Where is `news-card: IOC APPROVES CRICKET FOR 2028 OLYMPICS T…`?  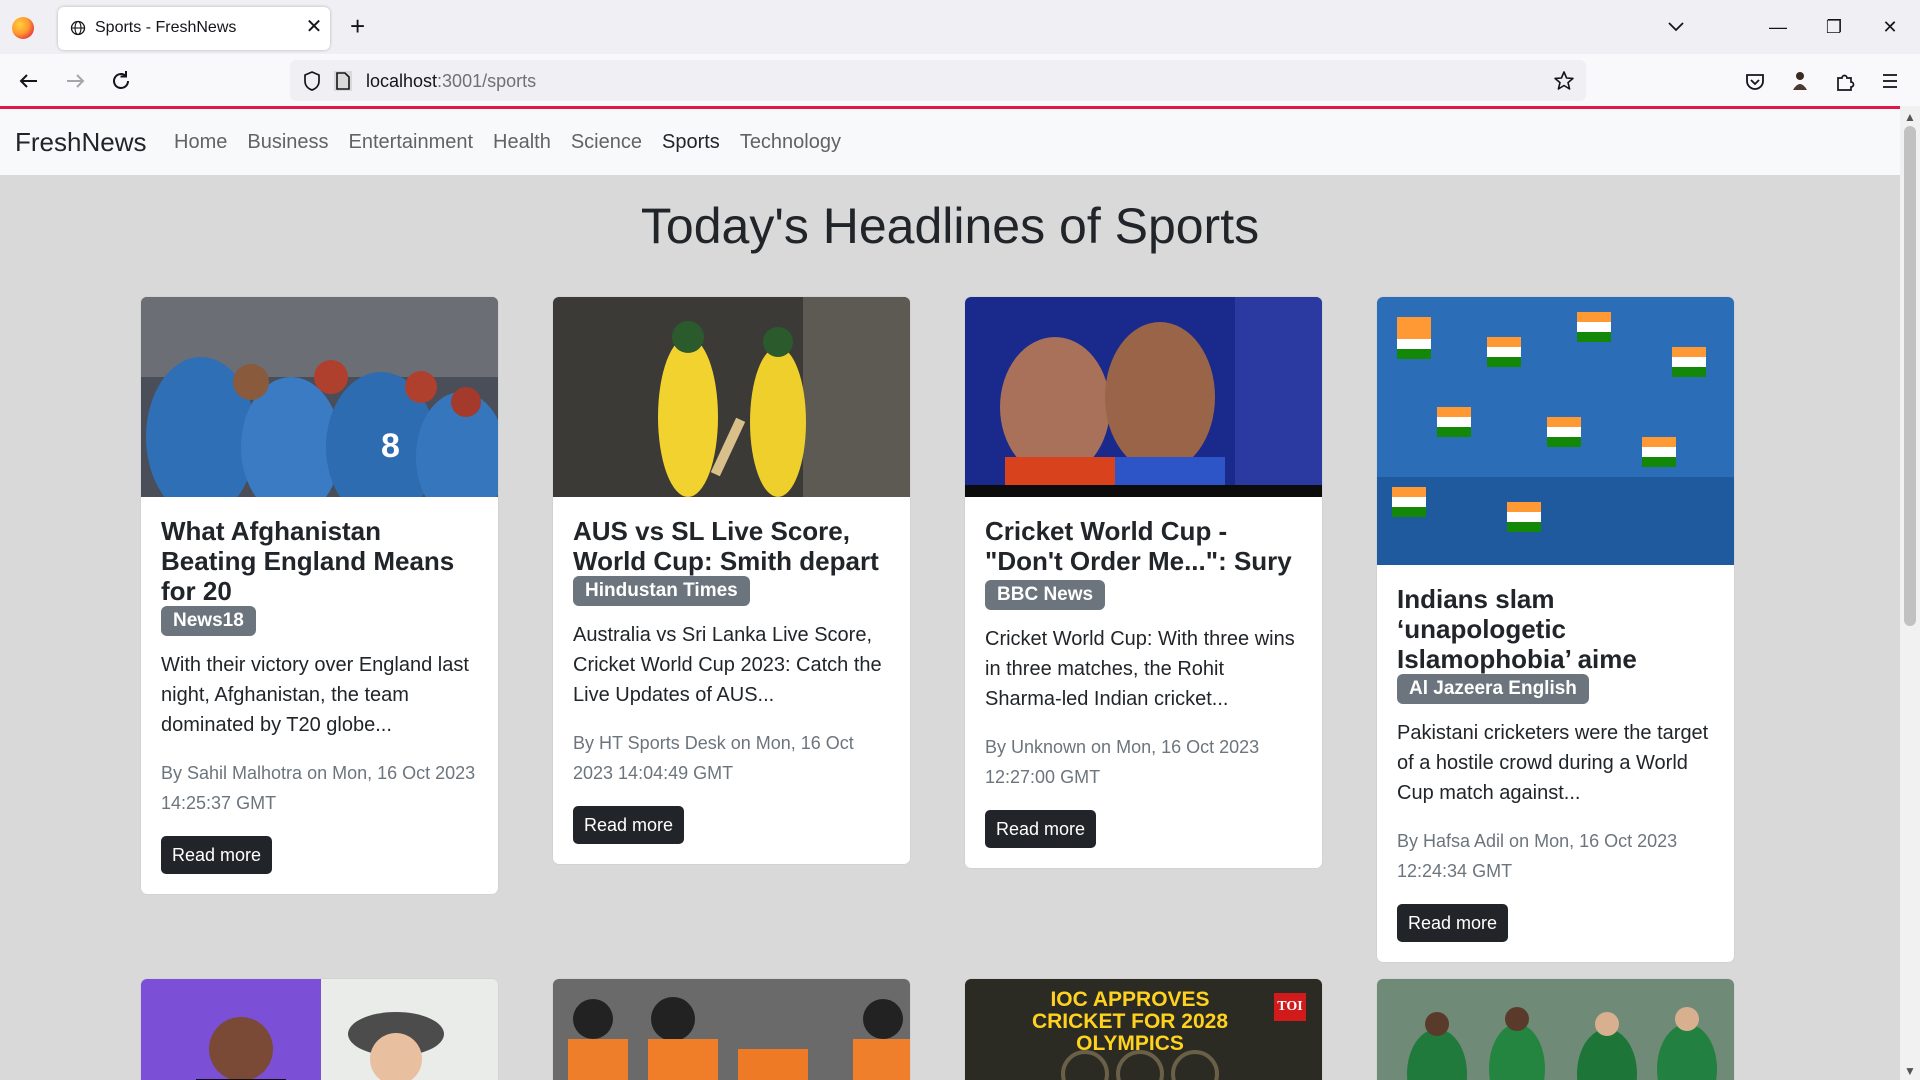
news-card: IOC APPROVES CRICKET FOR 2028 OLYMPICS T… is located at coordinates (1143, 1029).